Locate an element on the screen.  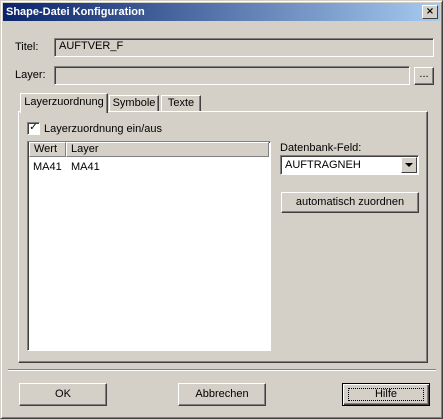
tab-layerzuordnung: Layerzuordnung is located at coordinates (64, 103).